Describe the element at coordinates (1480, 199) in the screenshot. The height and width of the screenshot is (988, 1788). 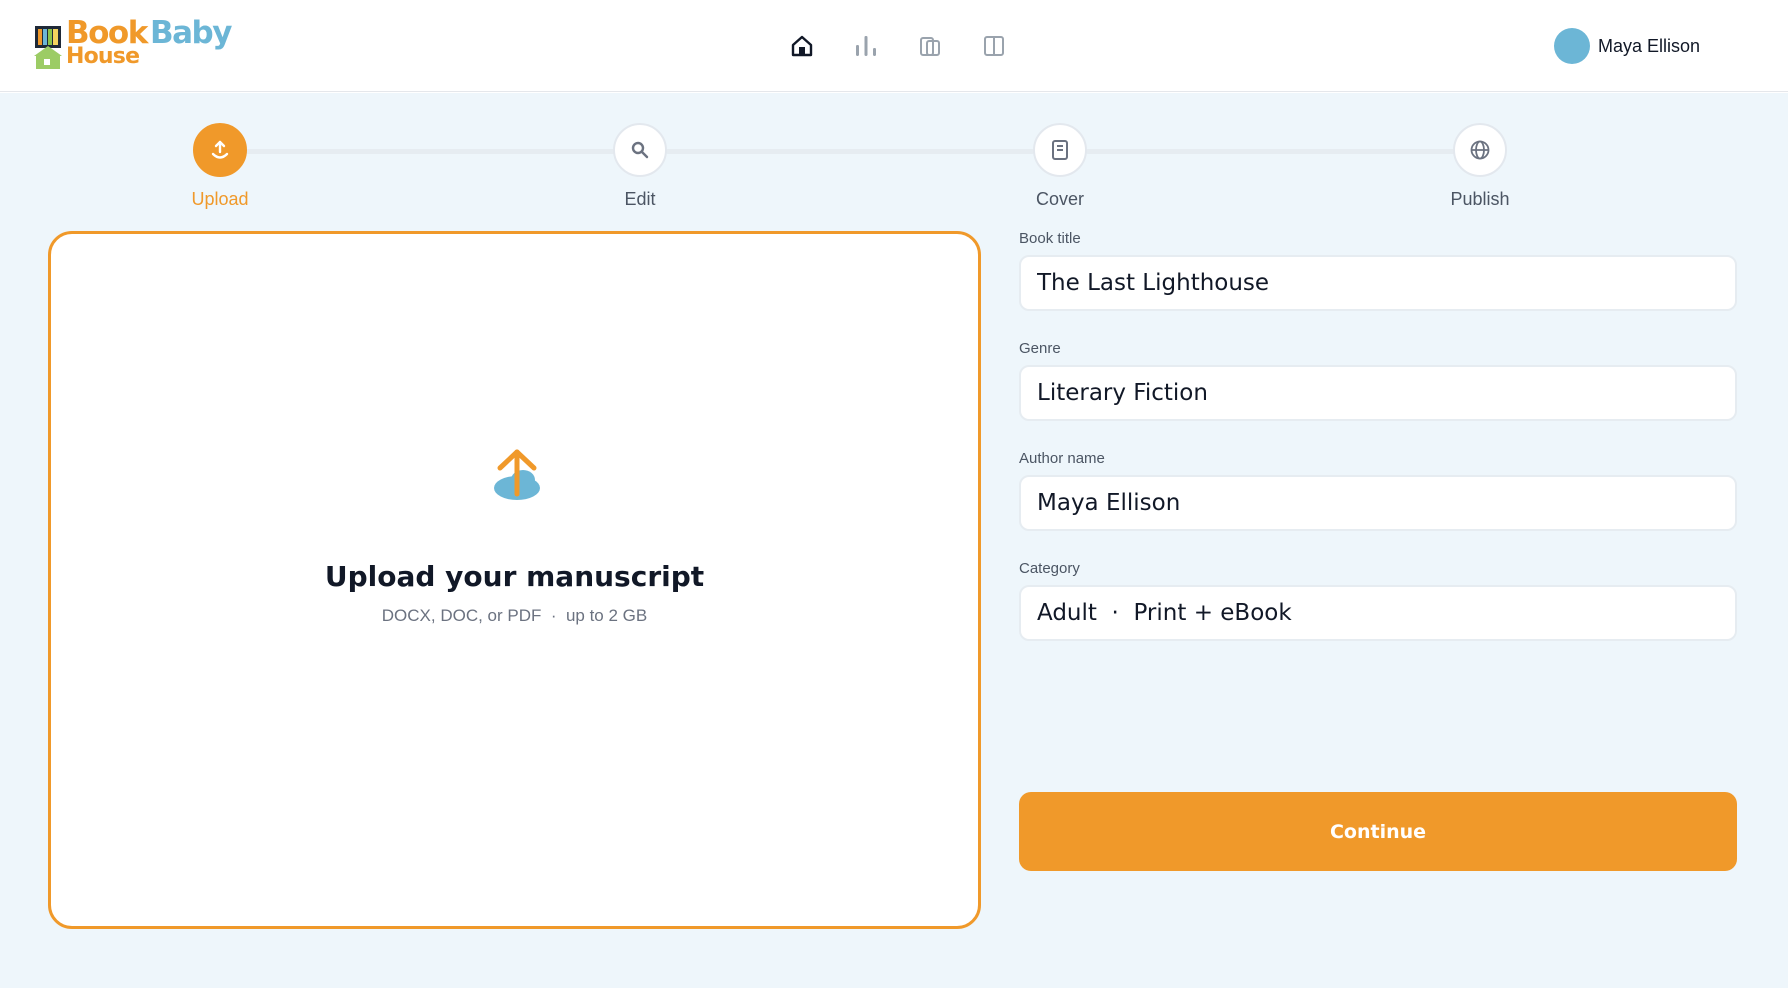
I see `step-label: Publish` at that location.